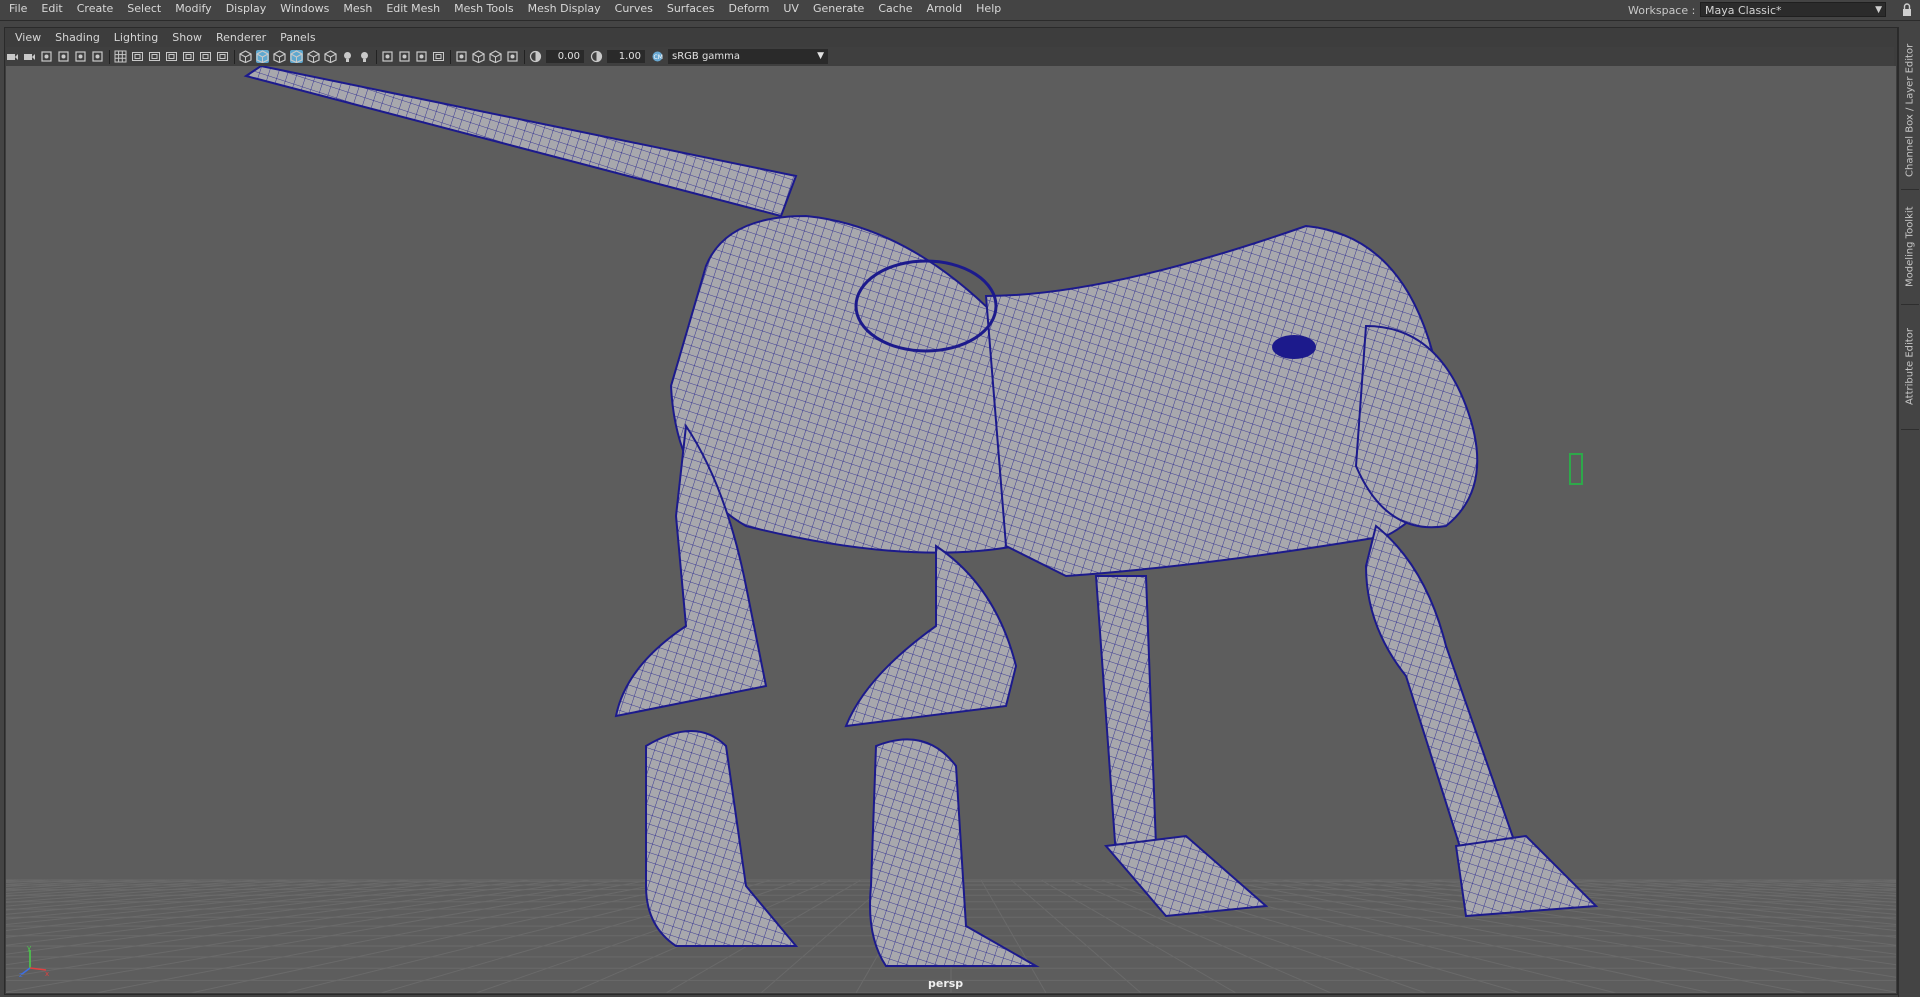 The width and height of the screenshot is (1920, 997). What do you see at coordinates (535, 56) in the screenshot?
I see `exposure-icon` at bounding box center [535, 56].